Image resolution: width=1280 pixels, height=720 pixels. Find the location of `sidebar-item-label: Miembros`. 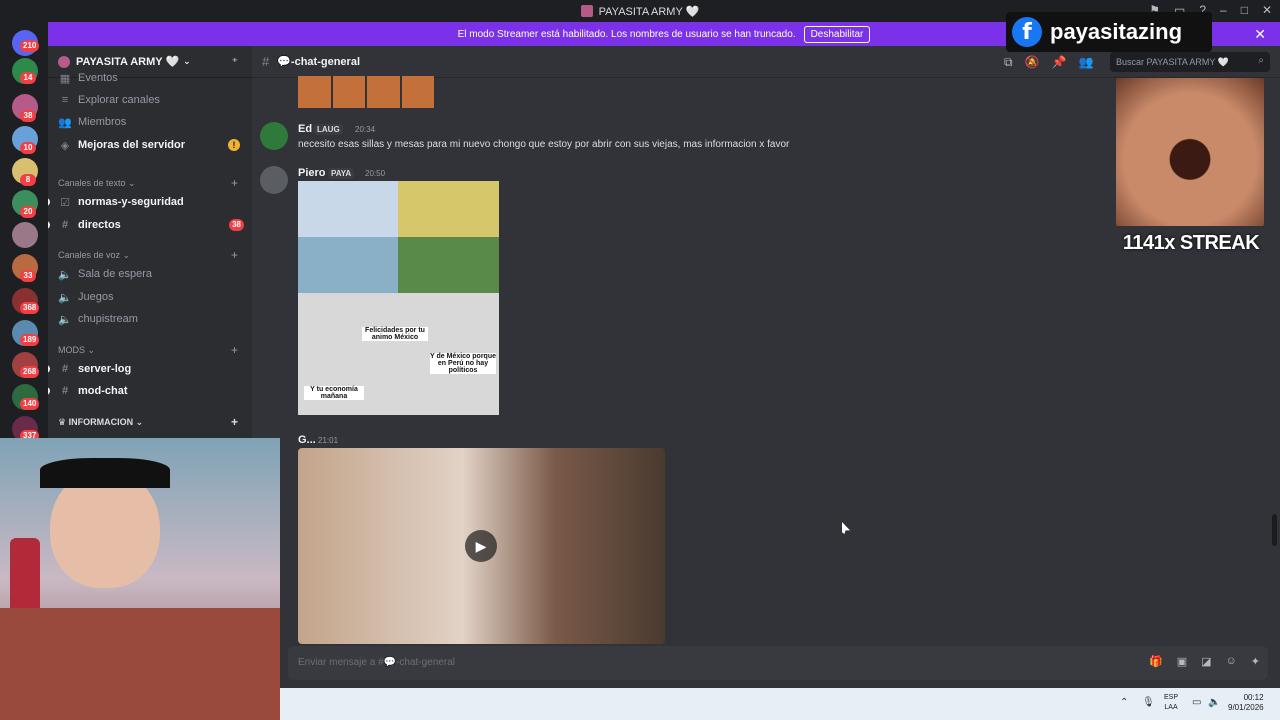

sidebar-item-label: Miembros is located at coordinates (102, 122).